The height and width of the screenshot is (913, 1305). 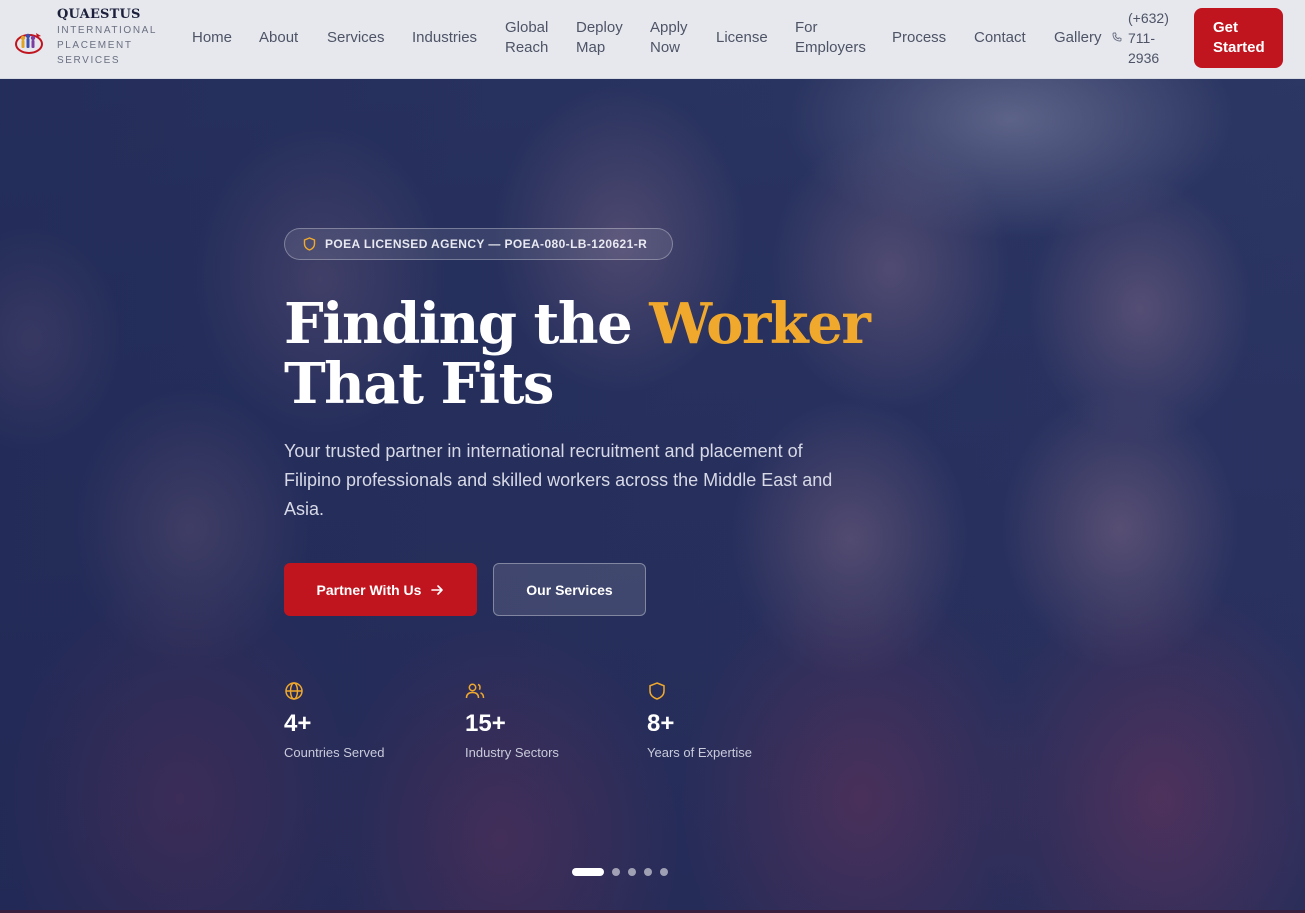 I want to click on brand-name: QUAESTUS, so click(x=99, y=14).